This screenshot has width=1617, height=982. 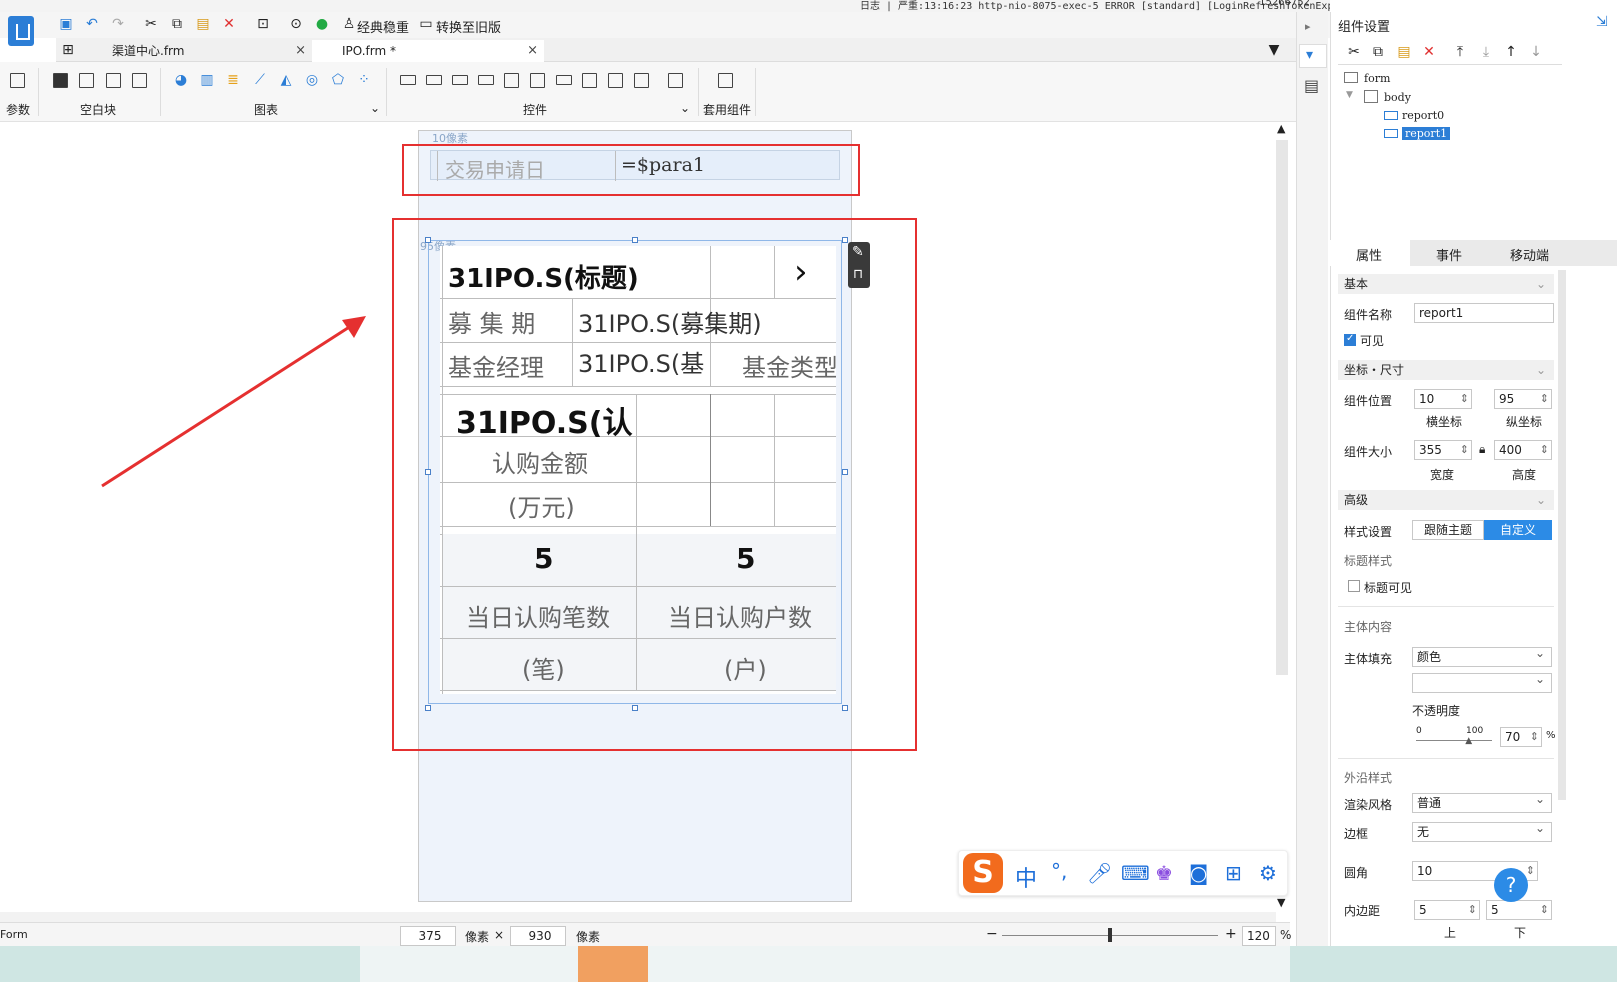 What do you see at coordinates (286, 80) in the screenshot?
I see `area-chart-icon: ◭` at bounding box center [286, 80].